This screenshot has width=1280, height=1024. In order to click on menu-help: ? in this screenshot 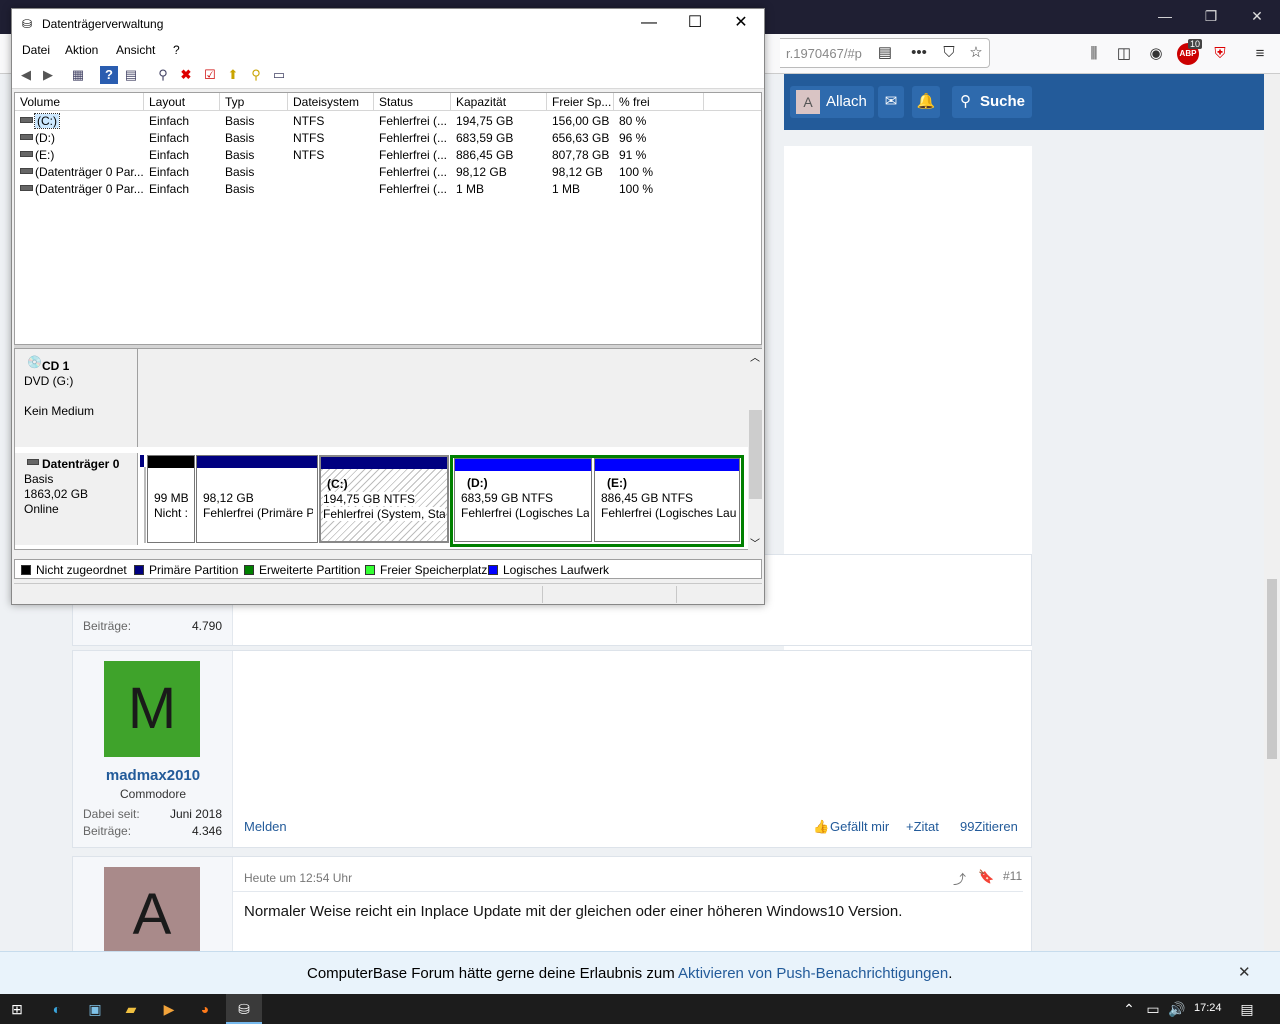, I will do `click(176, 50)`.